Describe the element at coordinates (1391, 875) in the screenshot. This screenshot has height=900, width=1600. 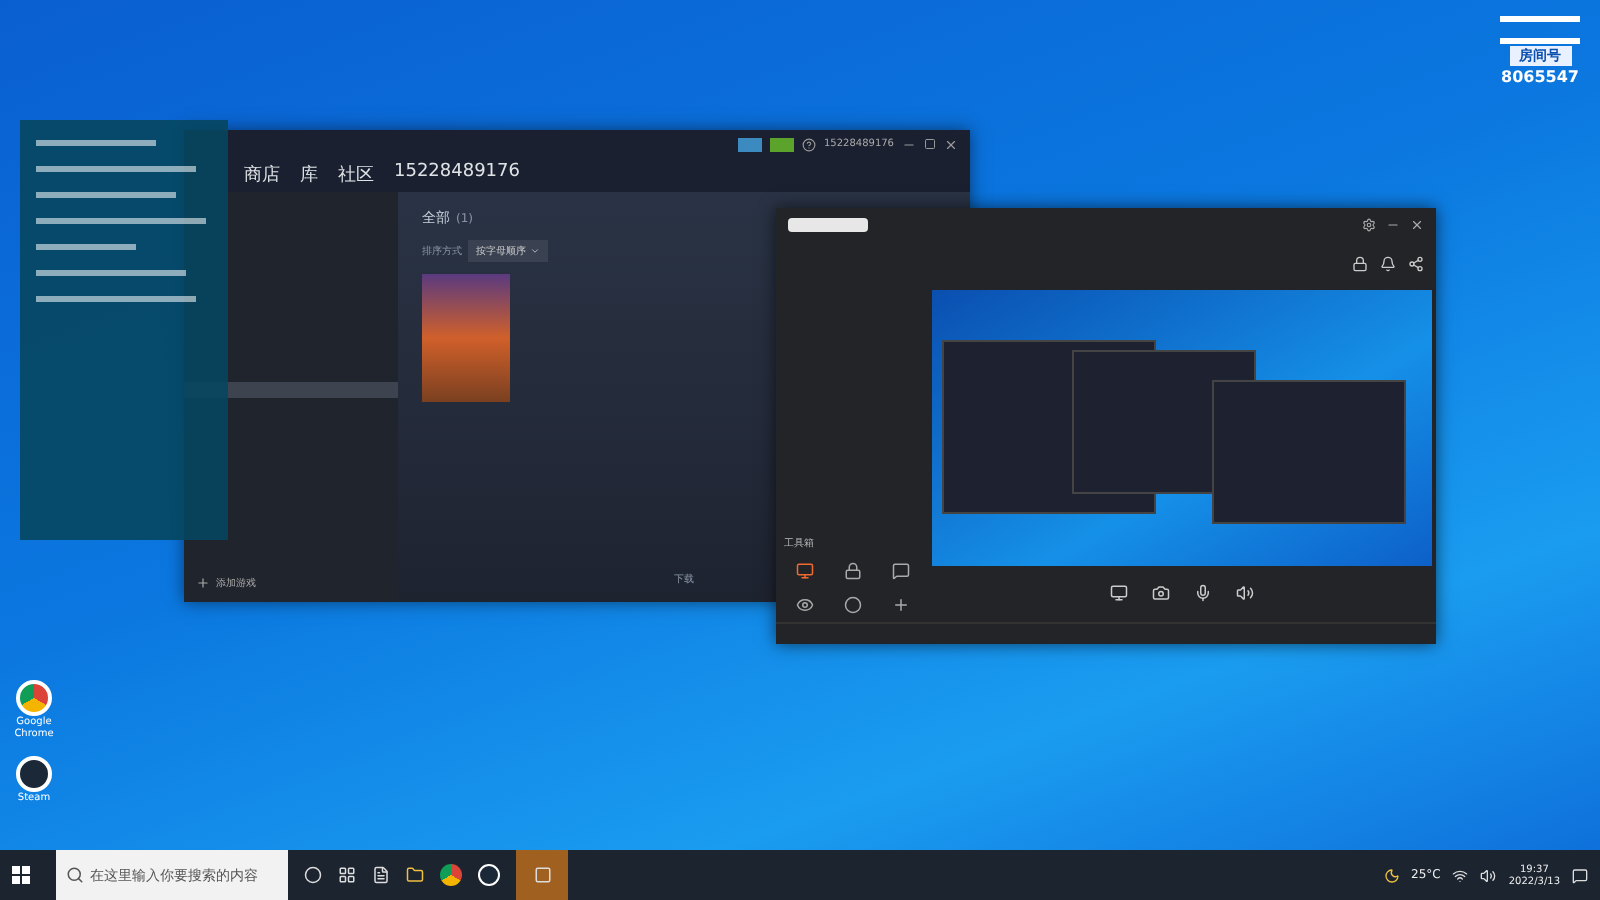
I see `moon-icon` at that location.